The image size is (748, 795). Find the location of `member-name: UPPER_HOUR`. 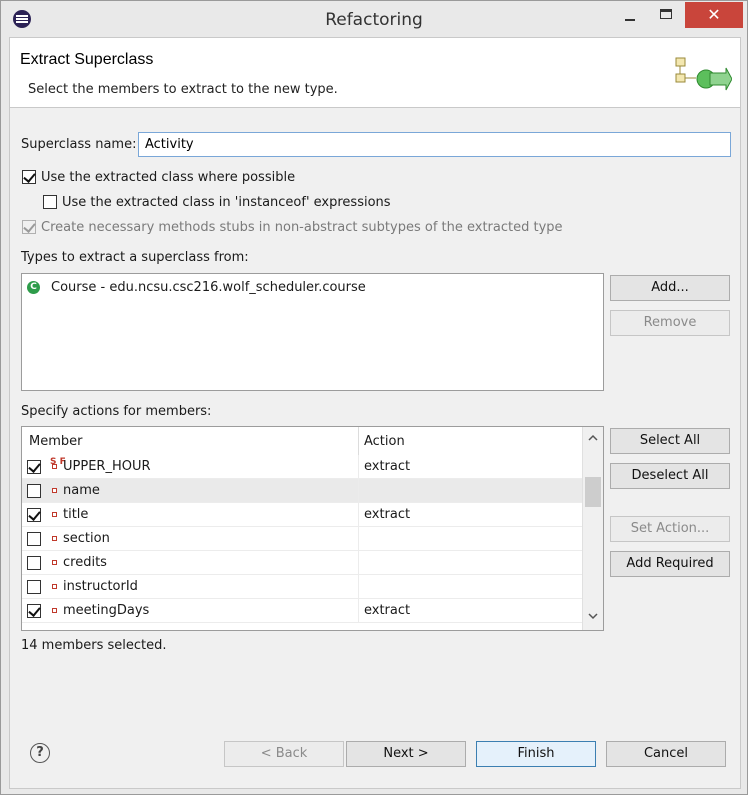

member-name: UPPER_HOUR is located at coordinates (107, 466).